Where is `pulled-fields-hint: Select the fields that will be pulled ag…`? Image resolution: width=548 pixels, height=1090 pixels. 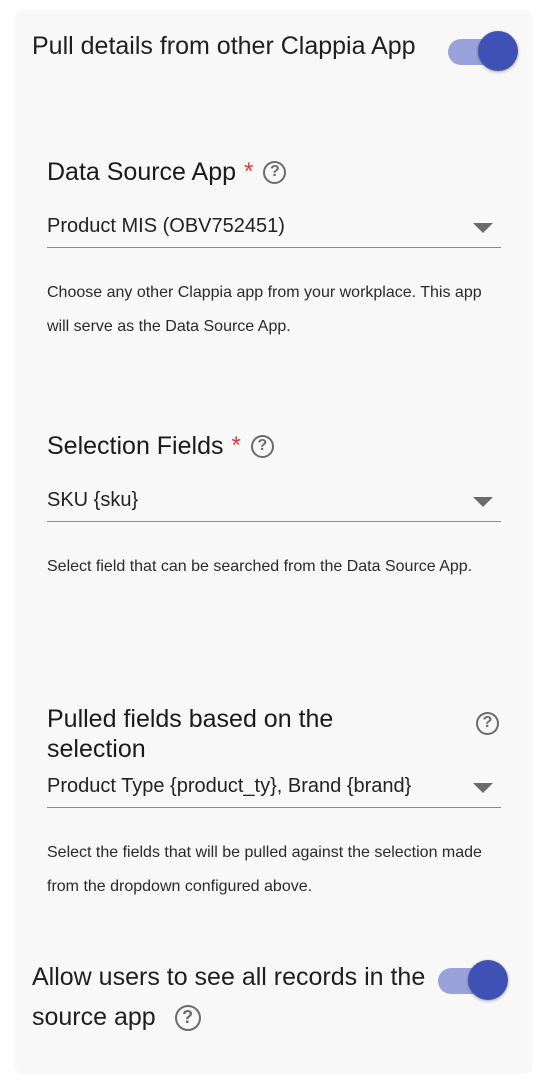
pulled-fields-hint: Select the fields that will be pulled ag… is located at coordinates (264, 869).